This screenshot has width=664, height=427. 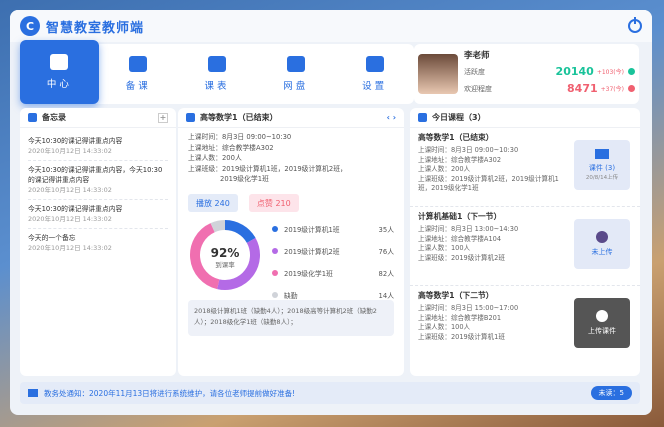 What do you see at coordinates (602, 154) in the screenshot?
I see `folder-icon` at bounding box center [602, 154].